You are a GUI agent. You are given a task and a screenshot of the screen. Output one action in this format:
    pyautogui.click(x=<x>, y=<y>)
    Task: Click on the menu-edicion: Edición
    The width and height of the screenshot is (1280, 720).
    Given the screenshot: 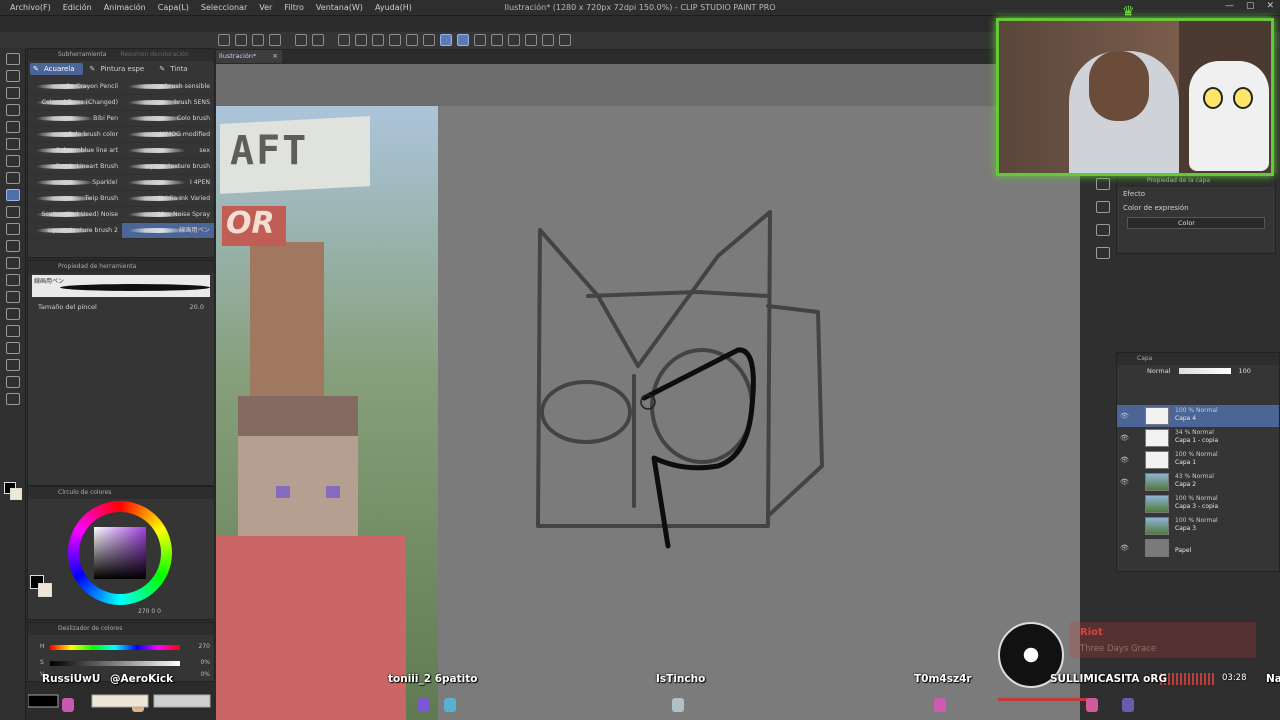 What is the action you would take?
    pyautogui.click(x=77, y=8)
    